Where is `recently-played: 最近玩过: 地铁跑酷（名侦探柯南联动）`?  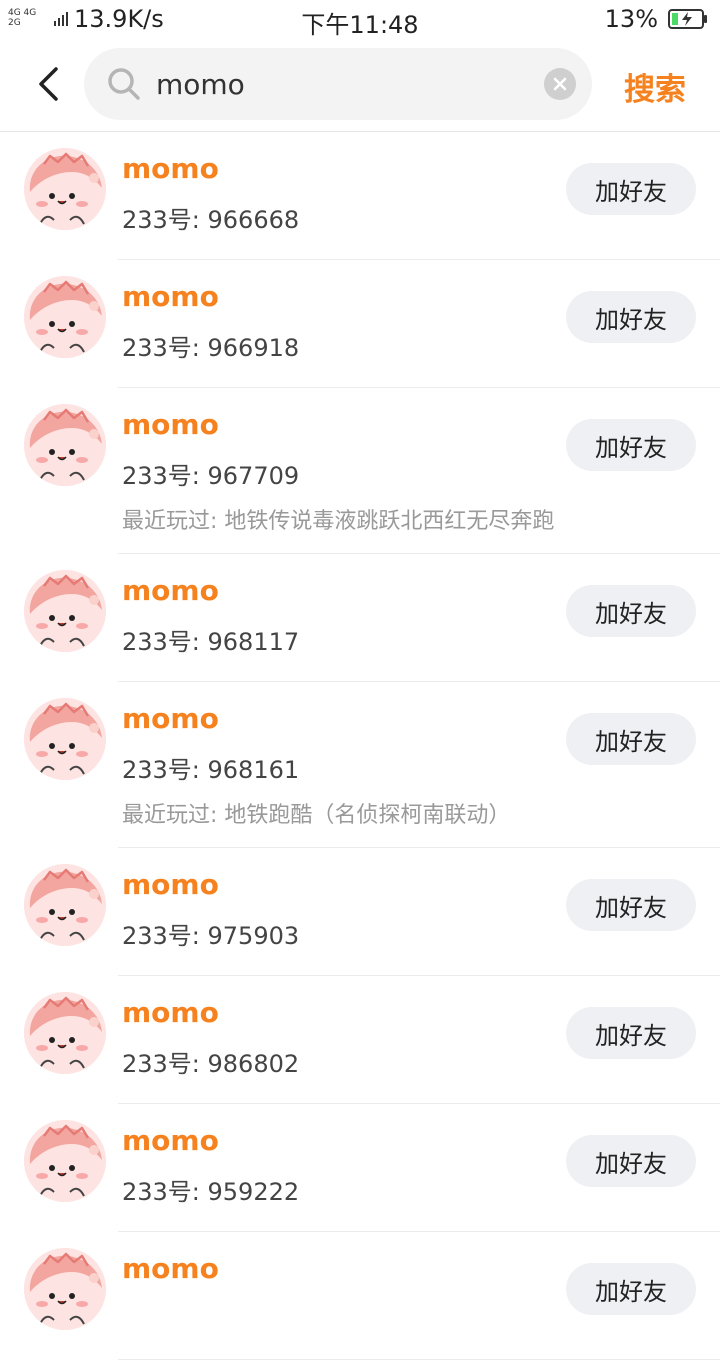
recently-played: 最近玩过: 地铁跑酷（名侦探柯南联动） is located at coordinates (316, 815).